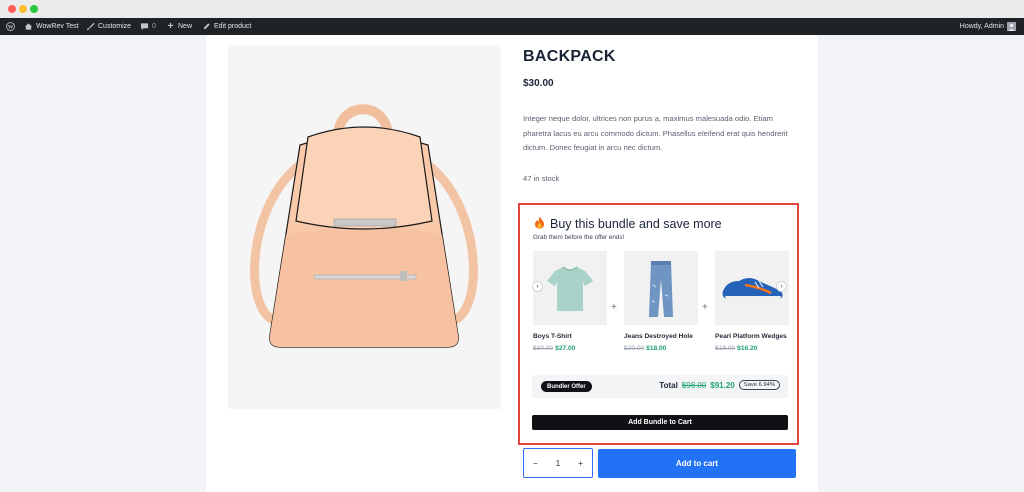 Image resolution: width=1024 pixels, height=492 pixels. I want to click on wordpress-icon: W, so click(10, 26).